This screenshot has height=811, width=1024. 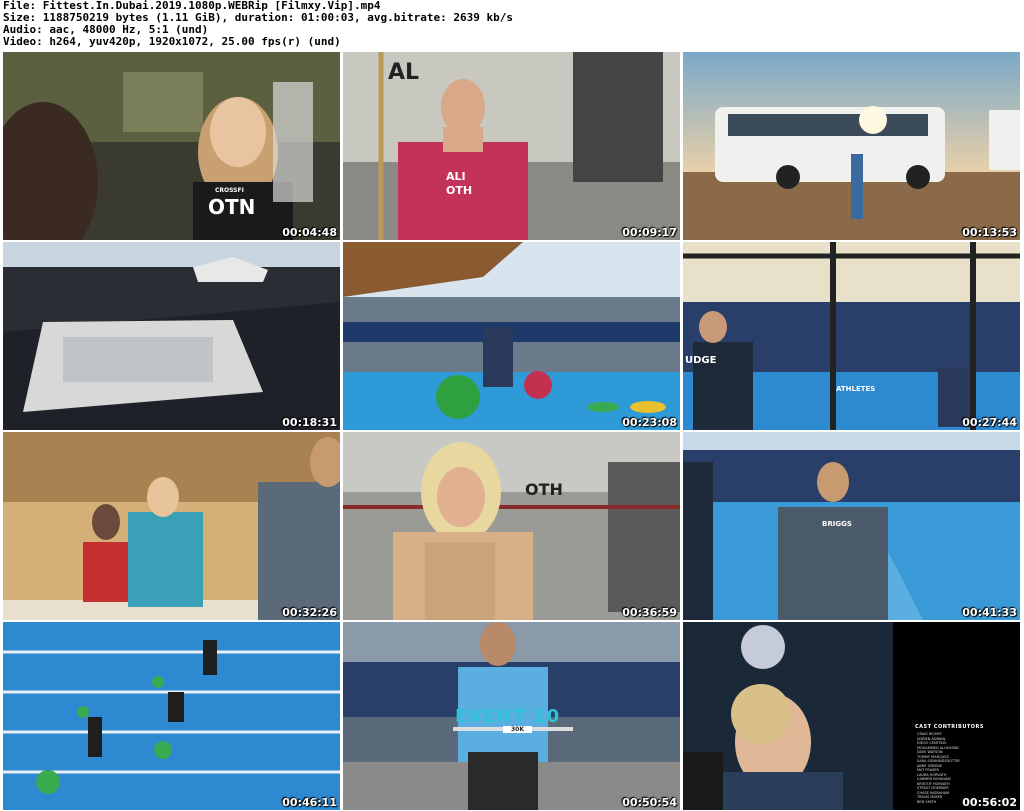 What do you see at coordinates (989, 802) in the screenshot?
I see `timestamp: 00:56:02` at bounding box center [989, 802].